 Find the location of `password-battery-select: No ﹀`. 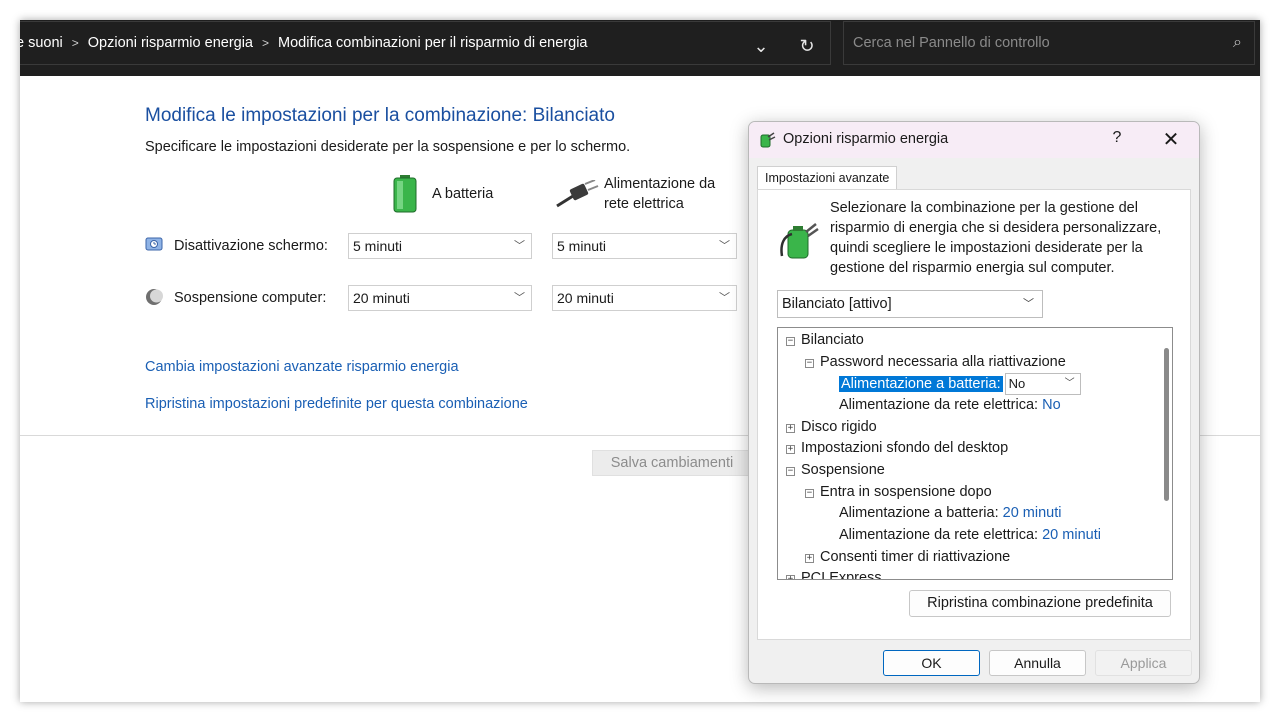

password-battery-select: No ﹀ is located at coordinates (1042, 384).